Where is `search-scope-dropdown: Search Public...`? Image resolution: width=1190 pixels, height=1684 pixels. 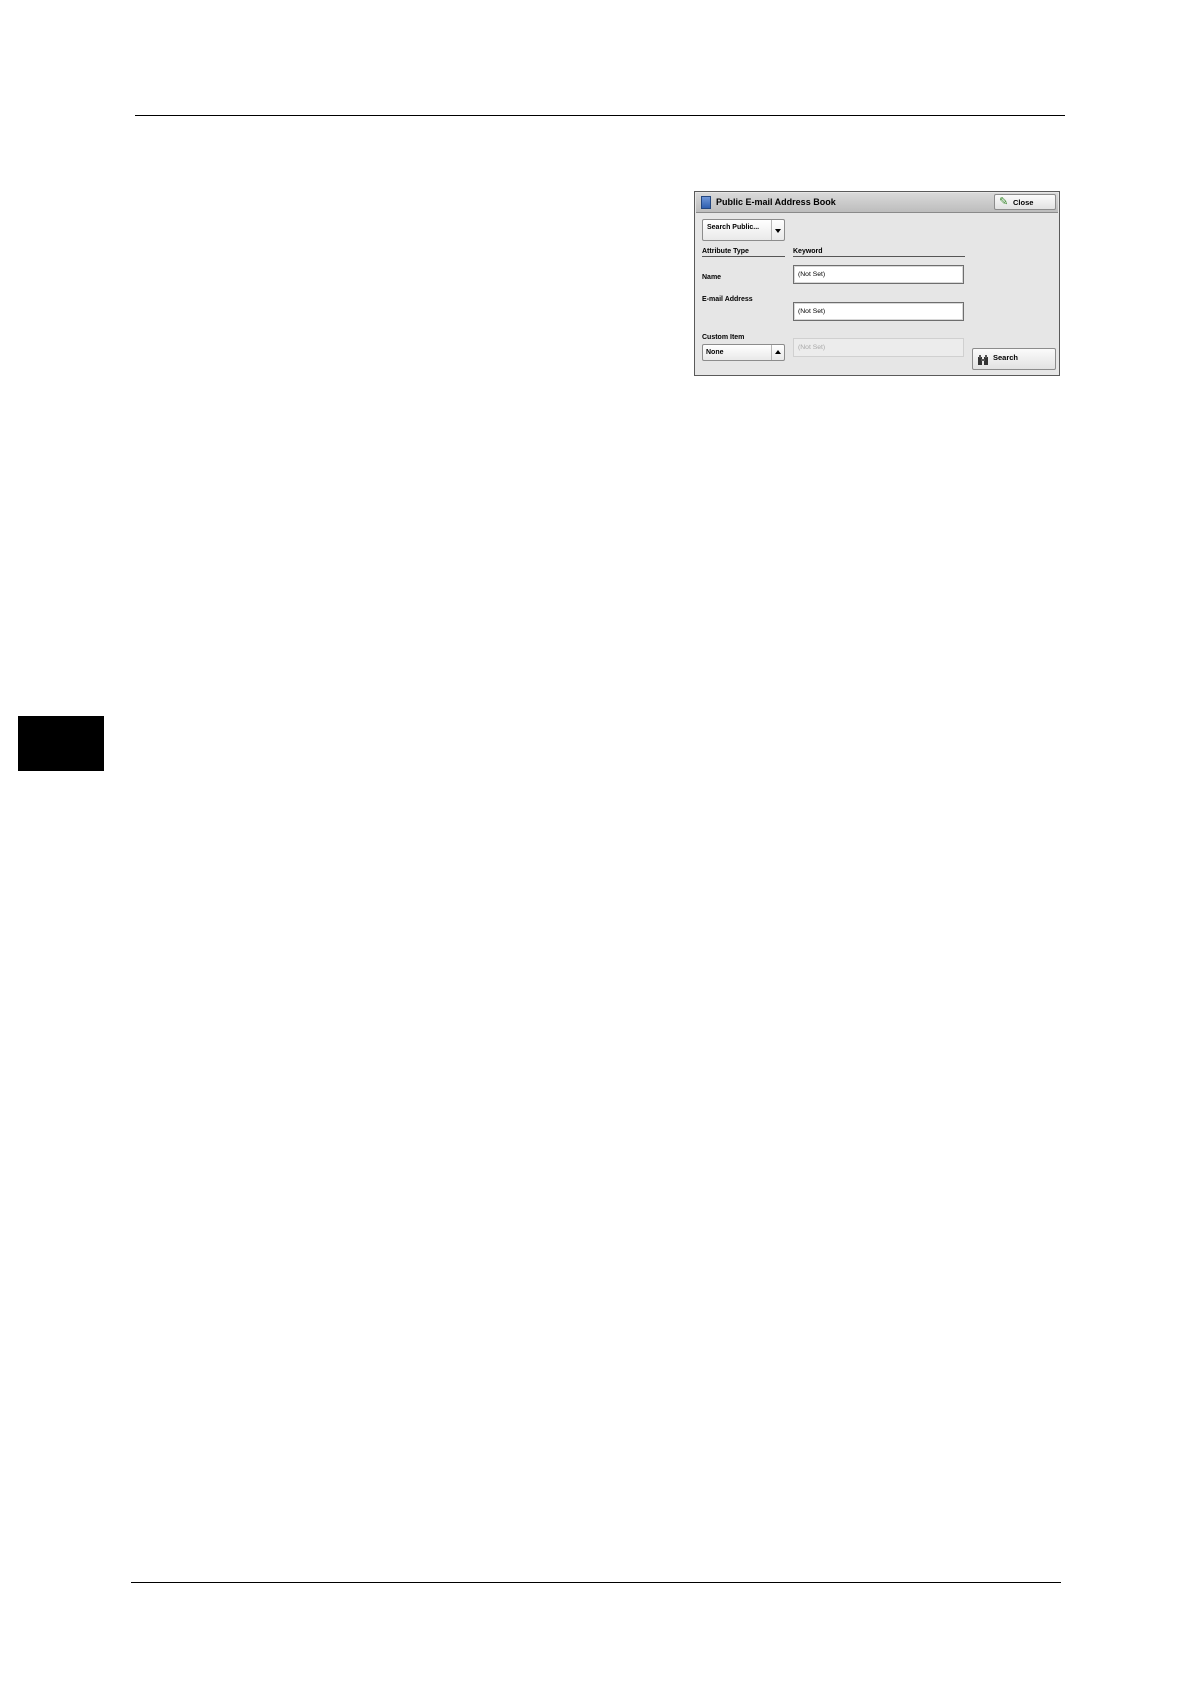
search-scope-dropdown: Search Public... is located at coordinates (743, 230).